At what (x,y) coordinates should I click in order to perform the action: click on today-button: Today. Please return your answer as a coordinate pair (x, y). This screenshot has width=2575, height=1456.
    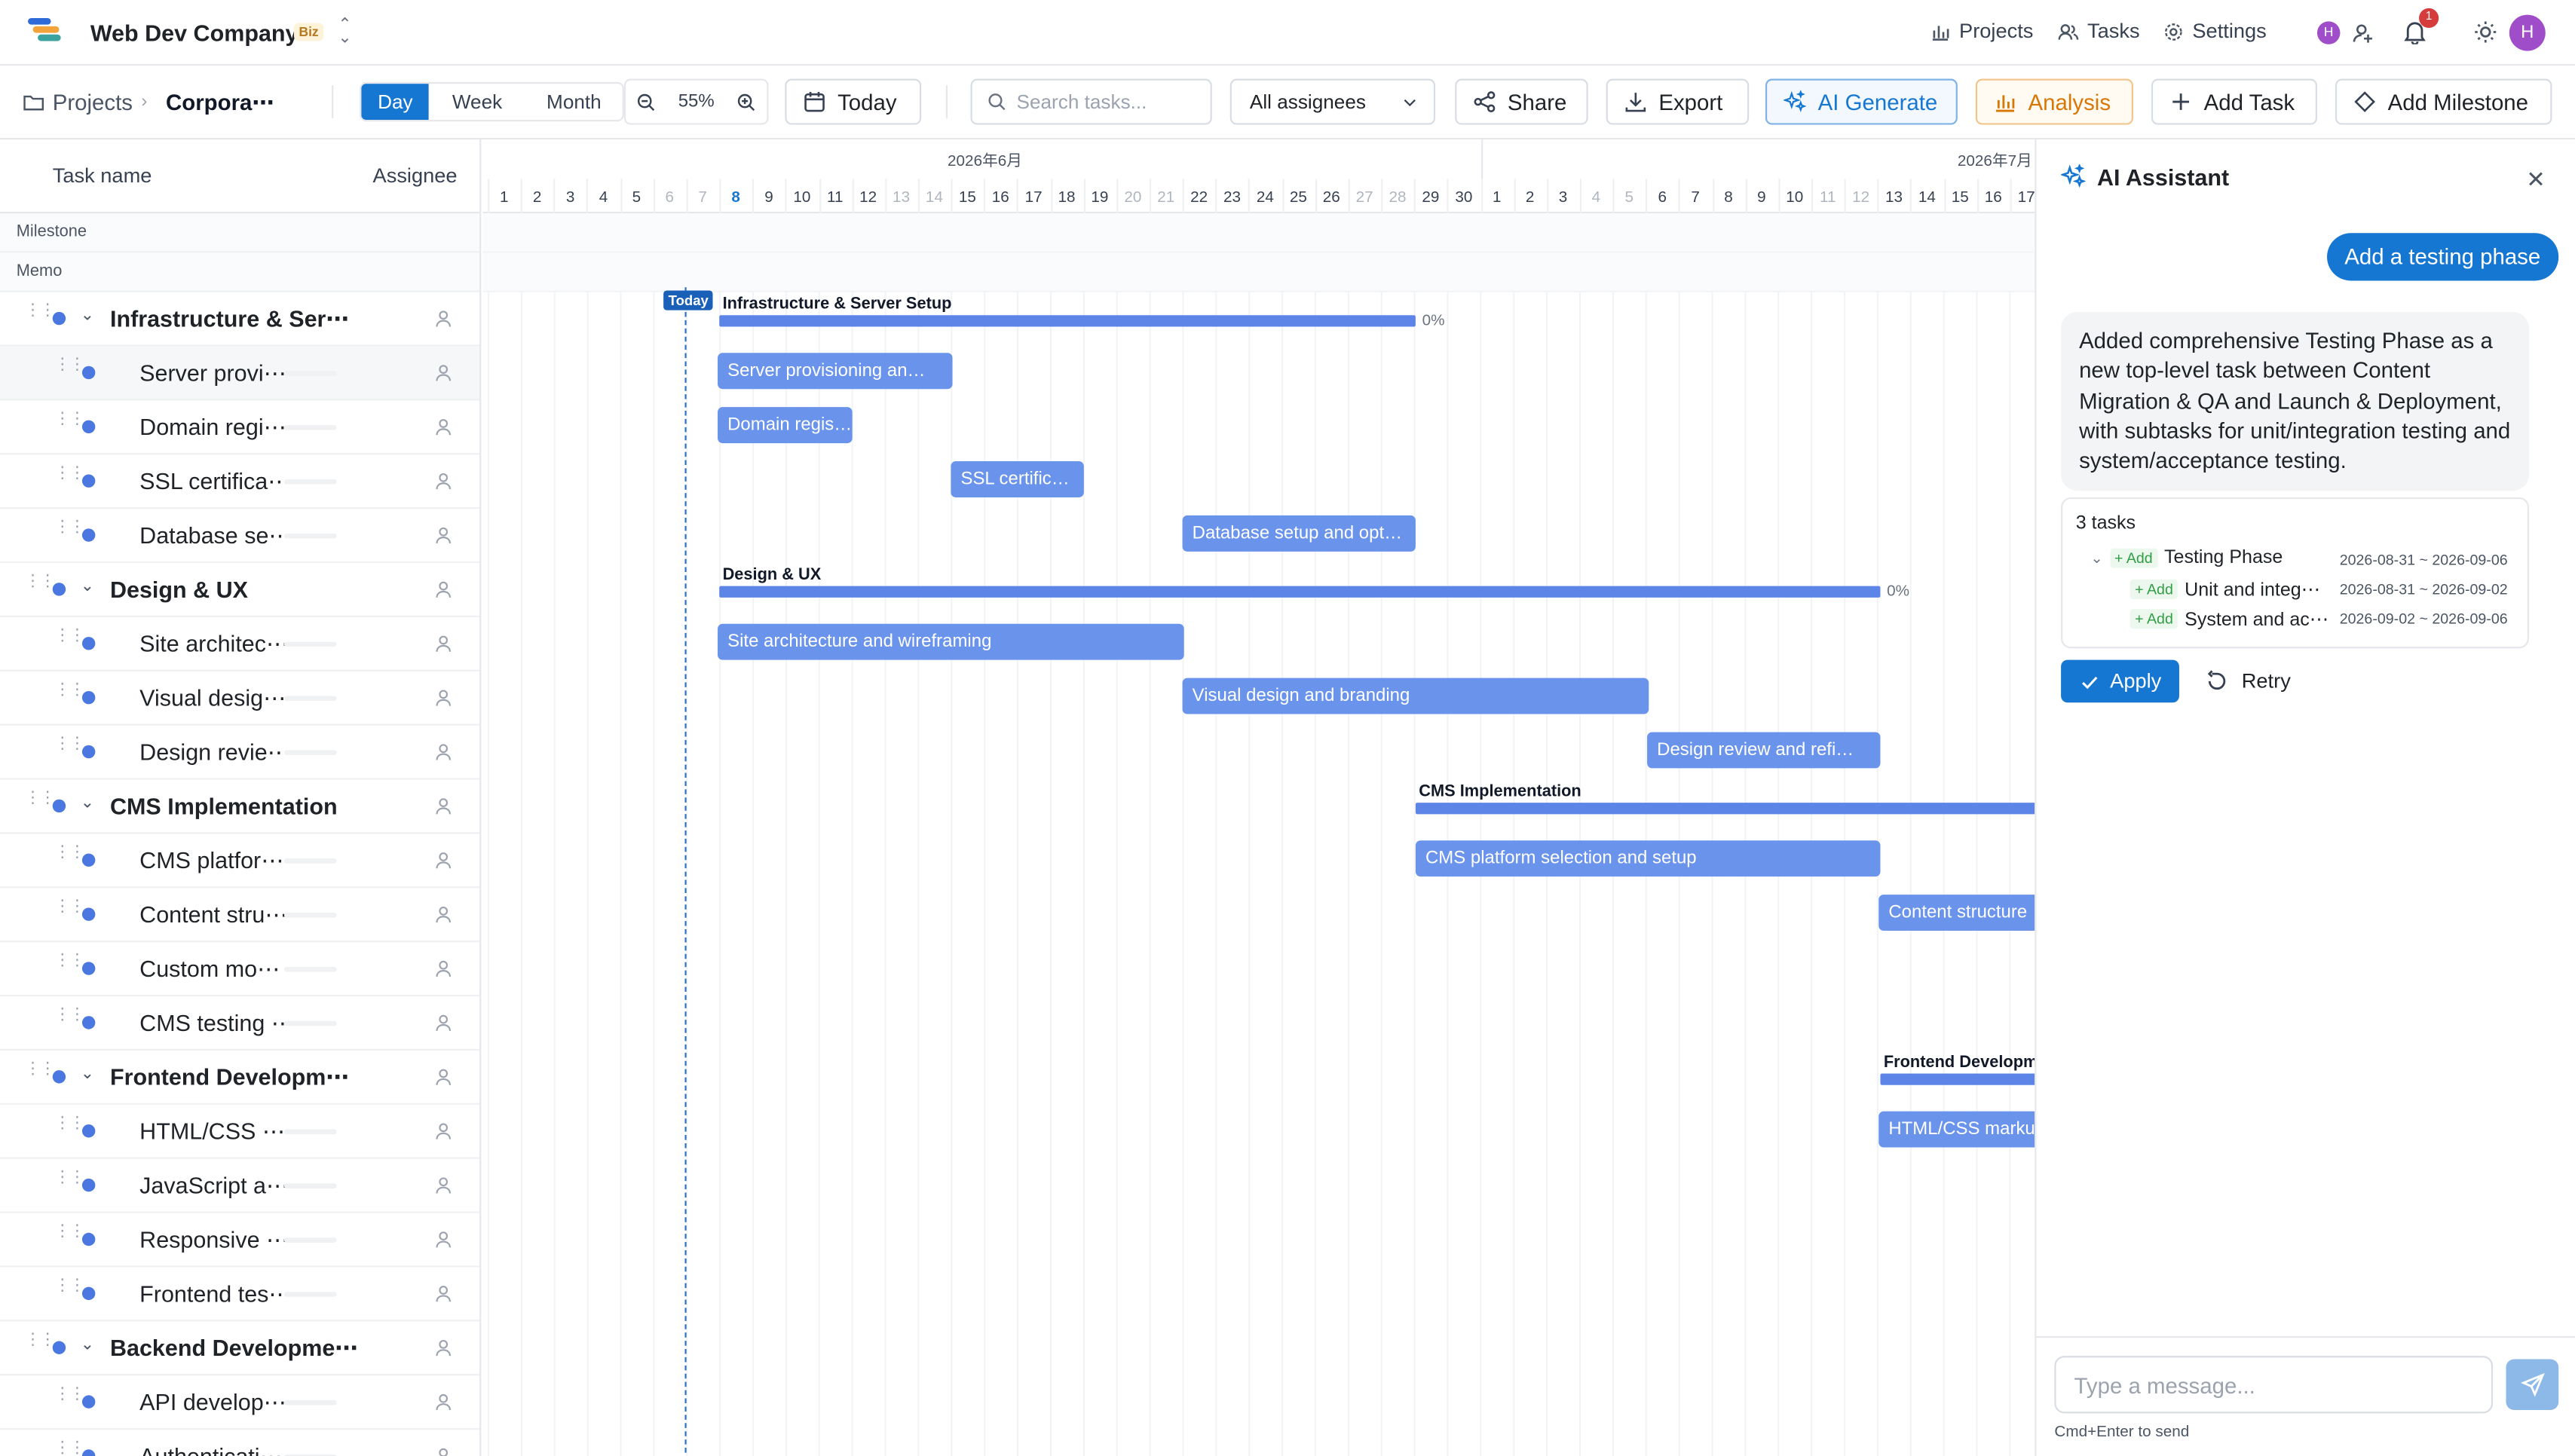
    Looking at the image, I should click on (853, 101).